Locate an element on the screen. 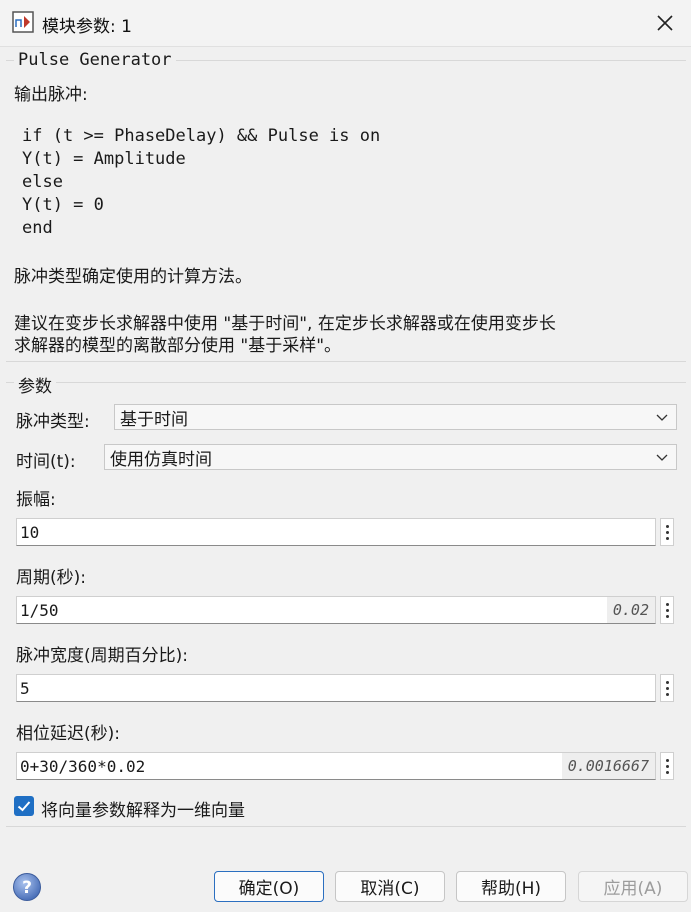 The height and width of the screenshot is (912, 691). pulse-type-value: 基于时间 is located at coordinates (154, 419).